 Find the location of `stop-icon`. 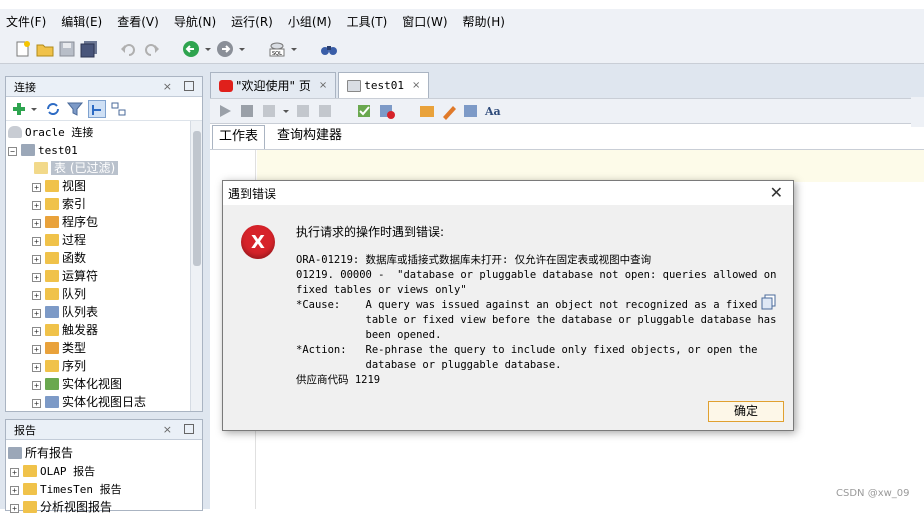

stop-icon is located at coordinates (247, 111).